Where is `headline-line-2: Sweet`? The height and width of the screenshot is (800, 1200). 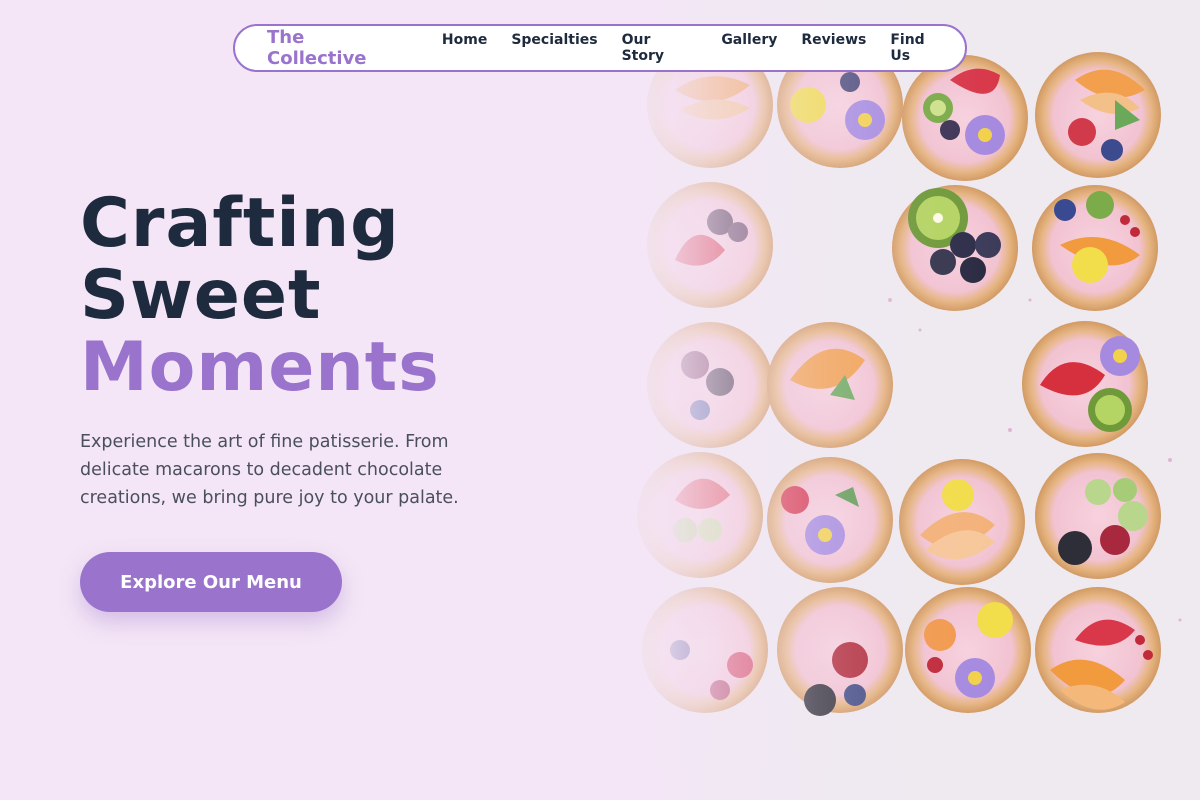 headline-line-2: Sweet is located at coordinates (201, 295).